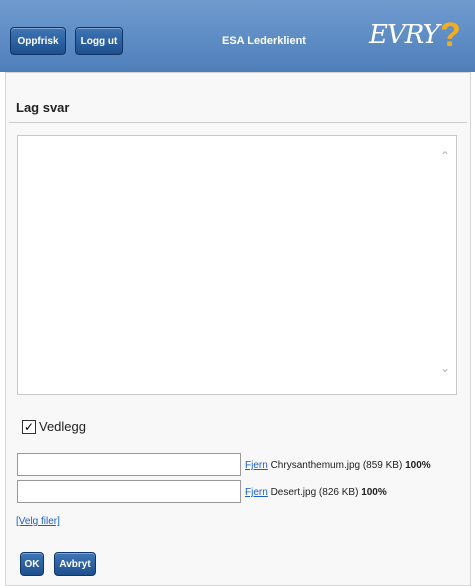 This screenshot has height=586, width=475. I want to click on evry-logo: EVRY, so click(404, 35).